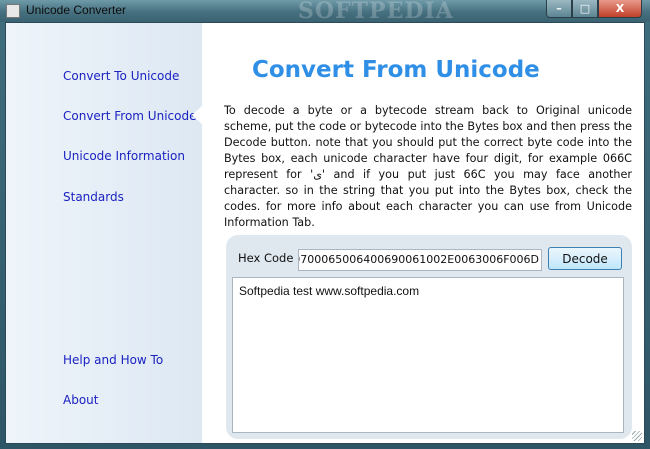  I want to click on maximize-icon: □, so click(585, 8).